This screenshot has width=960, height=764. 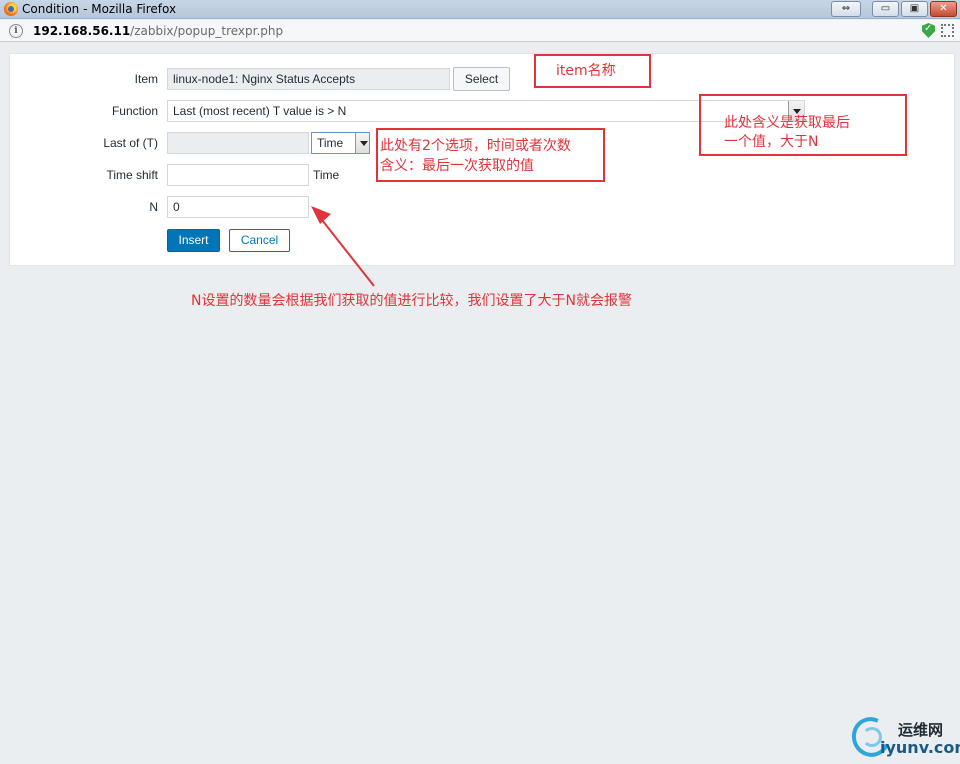 I want to click on n-annotation-text: N设置的数量会根据我们获取的值进行比较，我们设置了大于N就会报警, so click(x=411, y=301).